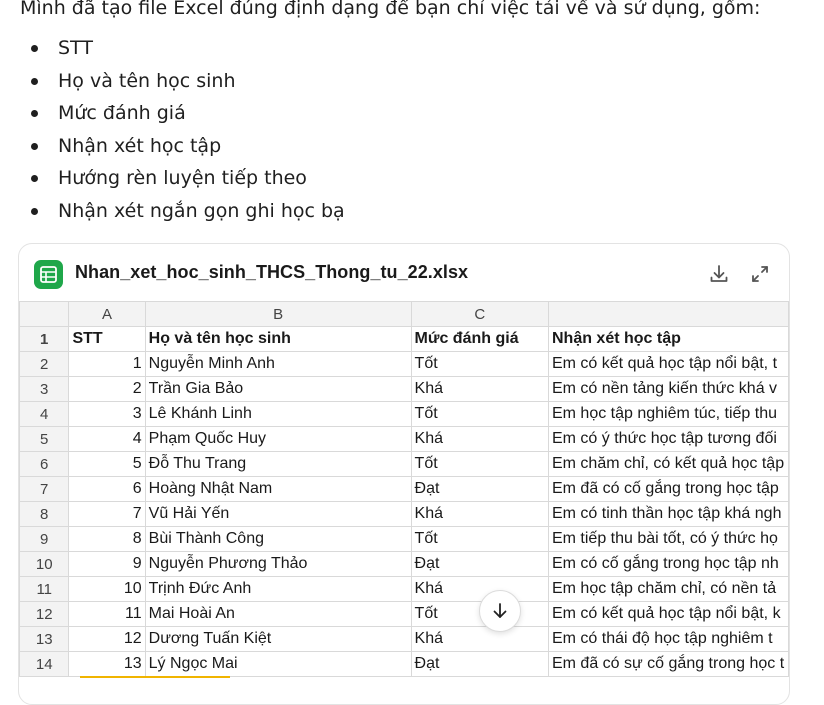 The width and height of the screenshot is (824, 705). I want to click on row-number: 4, so click(44, 414).